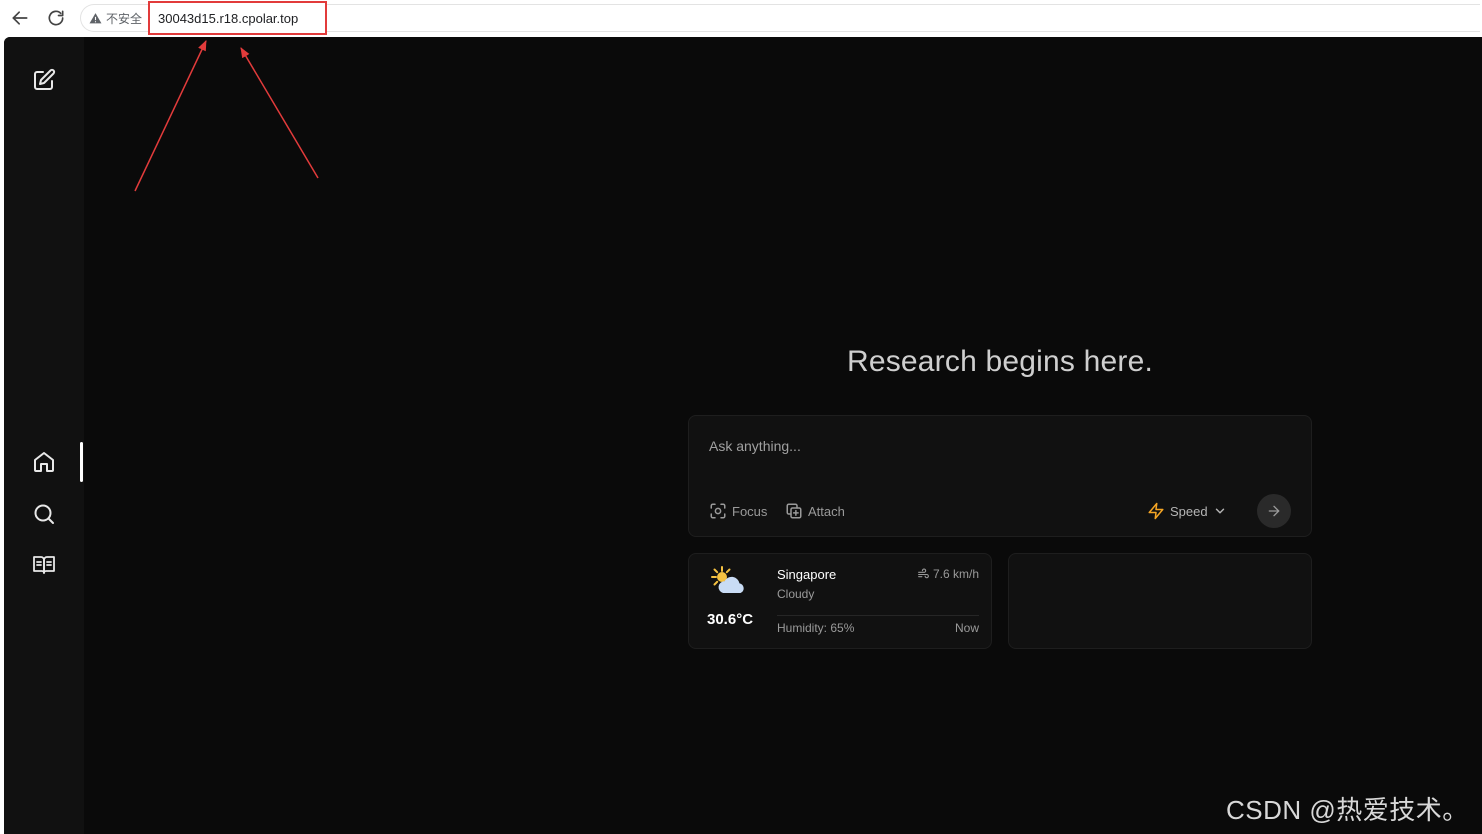 Image resolution: width=1482 pixels, height=834 pixels. I want to click on speed-mode-select: Speed, so click(1187, 511).